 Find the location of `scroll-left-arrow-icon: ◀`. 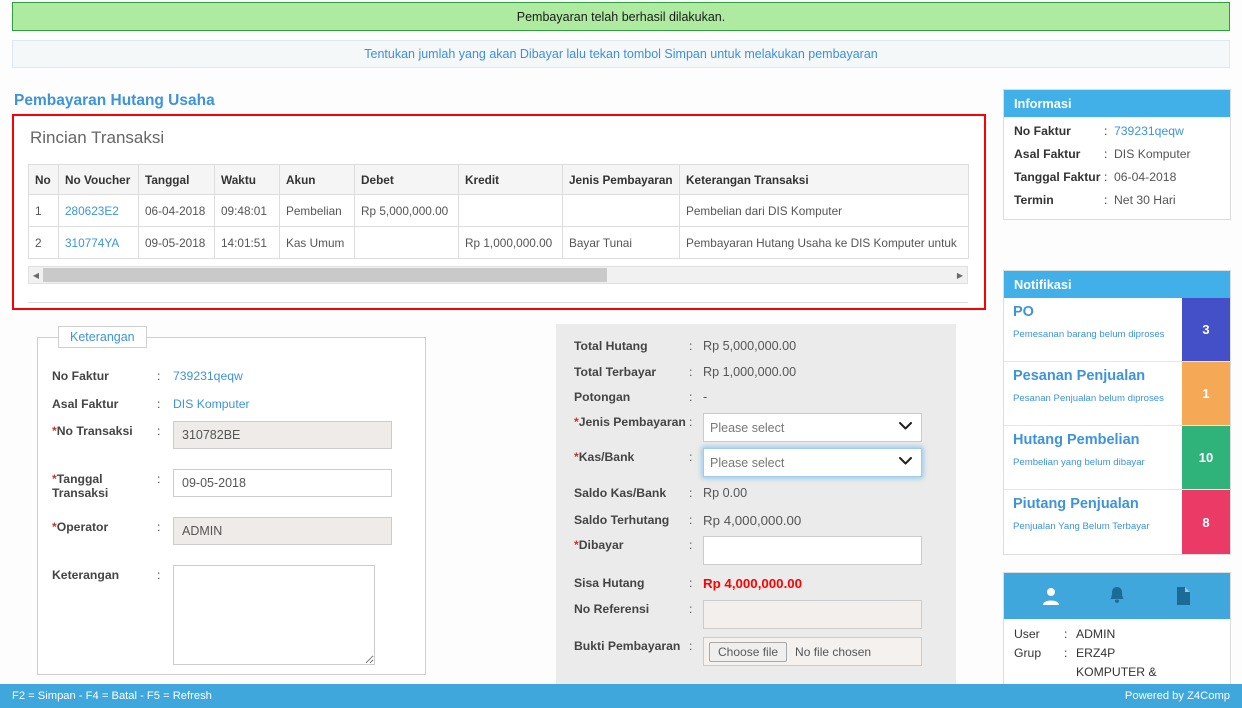

scroll-left-arrow-icon: ◀ is located at coordinates (36, 275).